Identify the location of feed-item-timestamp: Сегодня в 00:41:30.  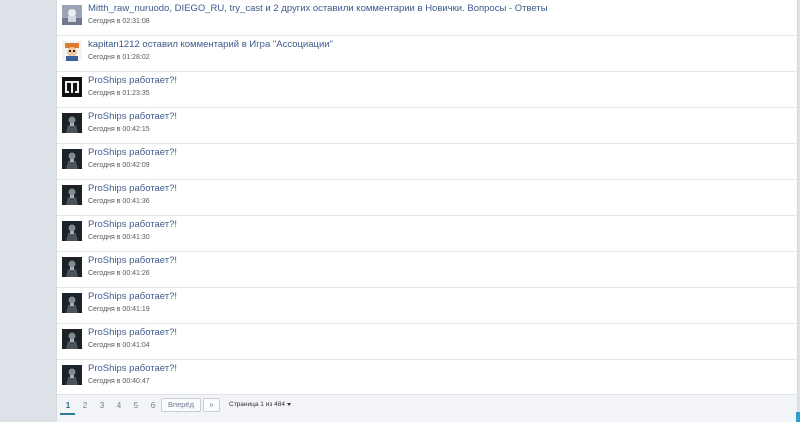
(119, 237).